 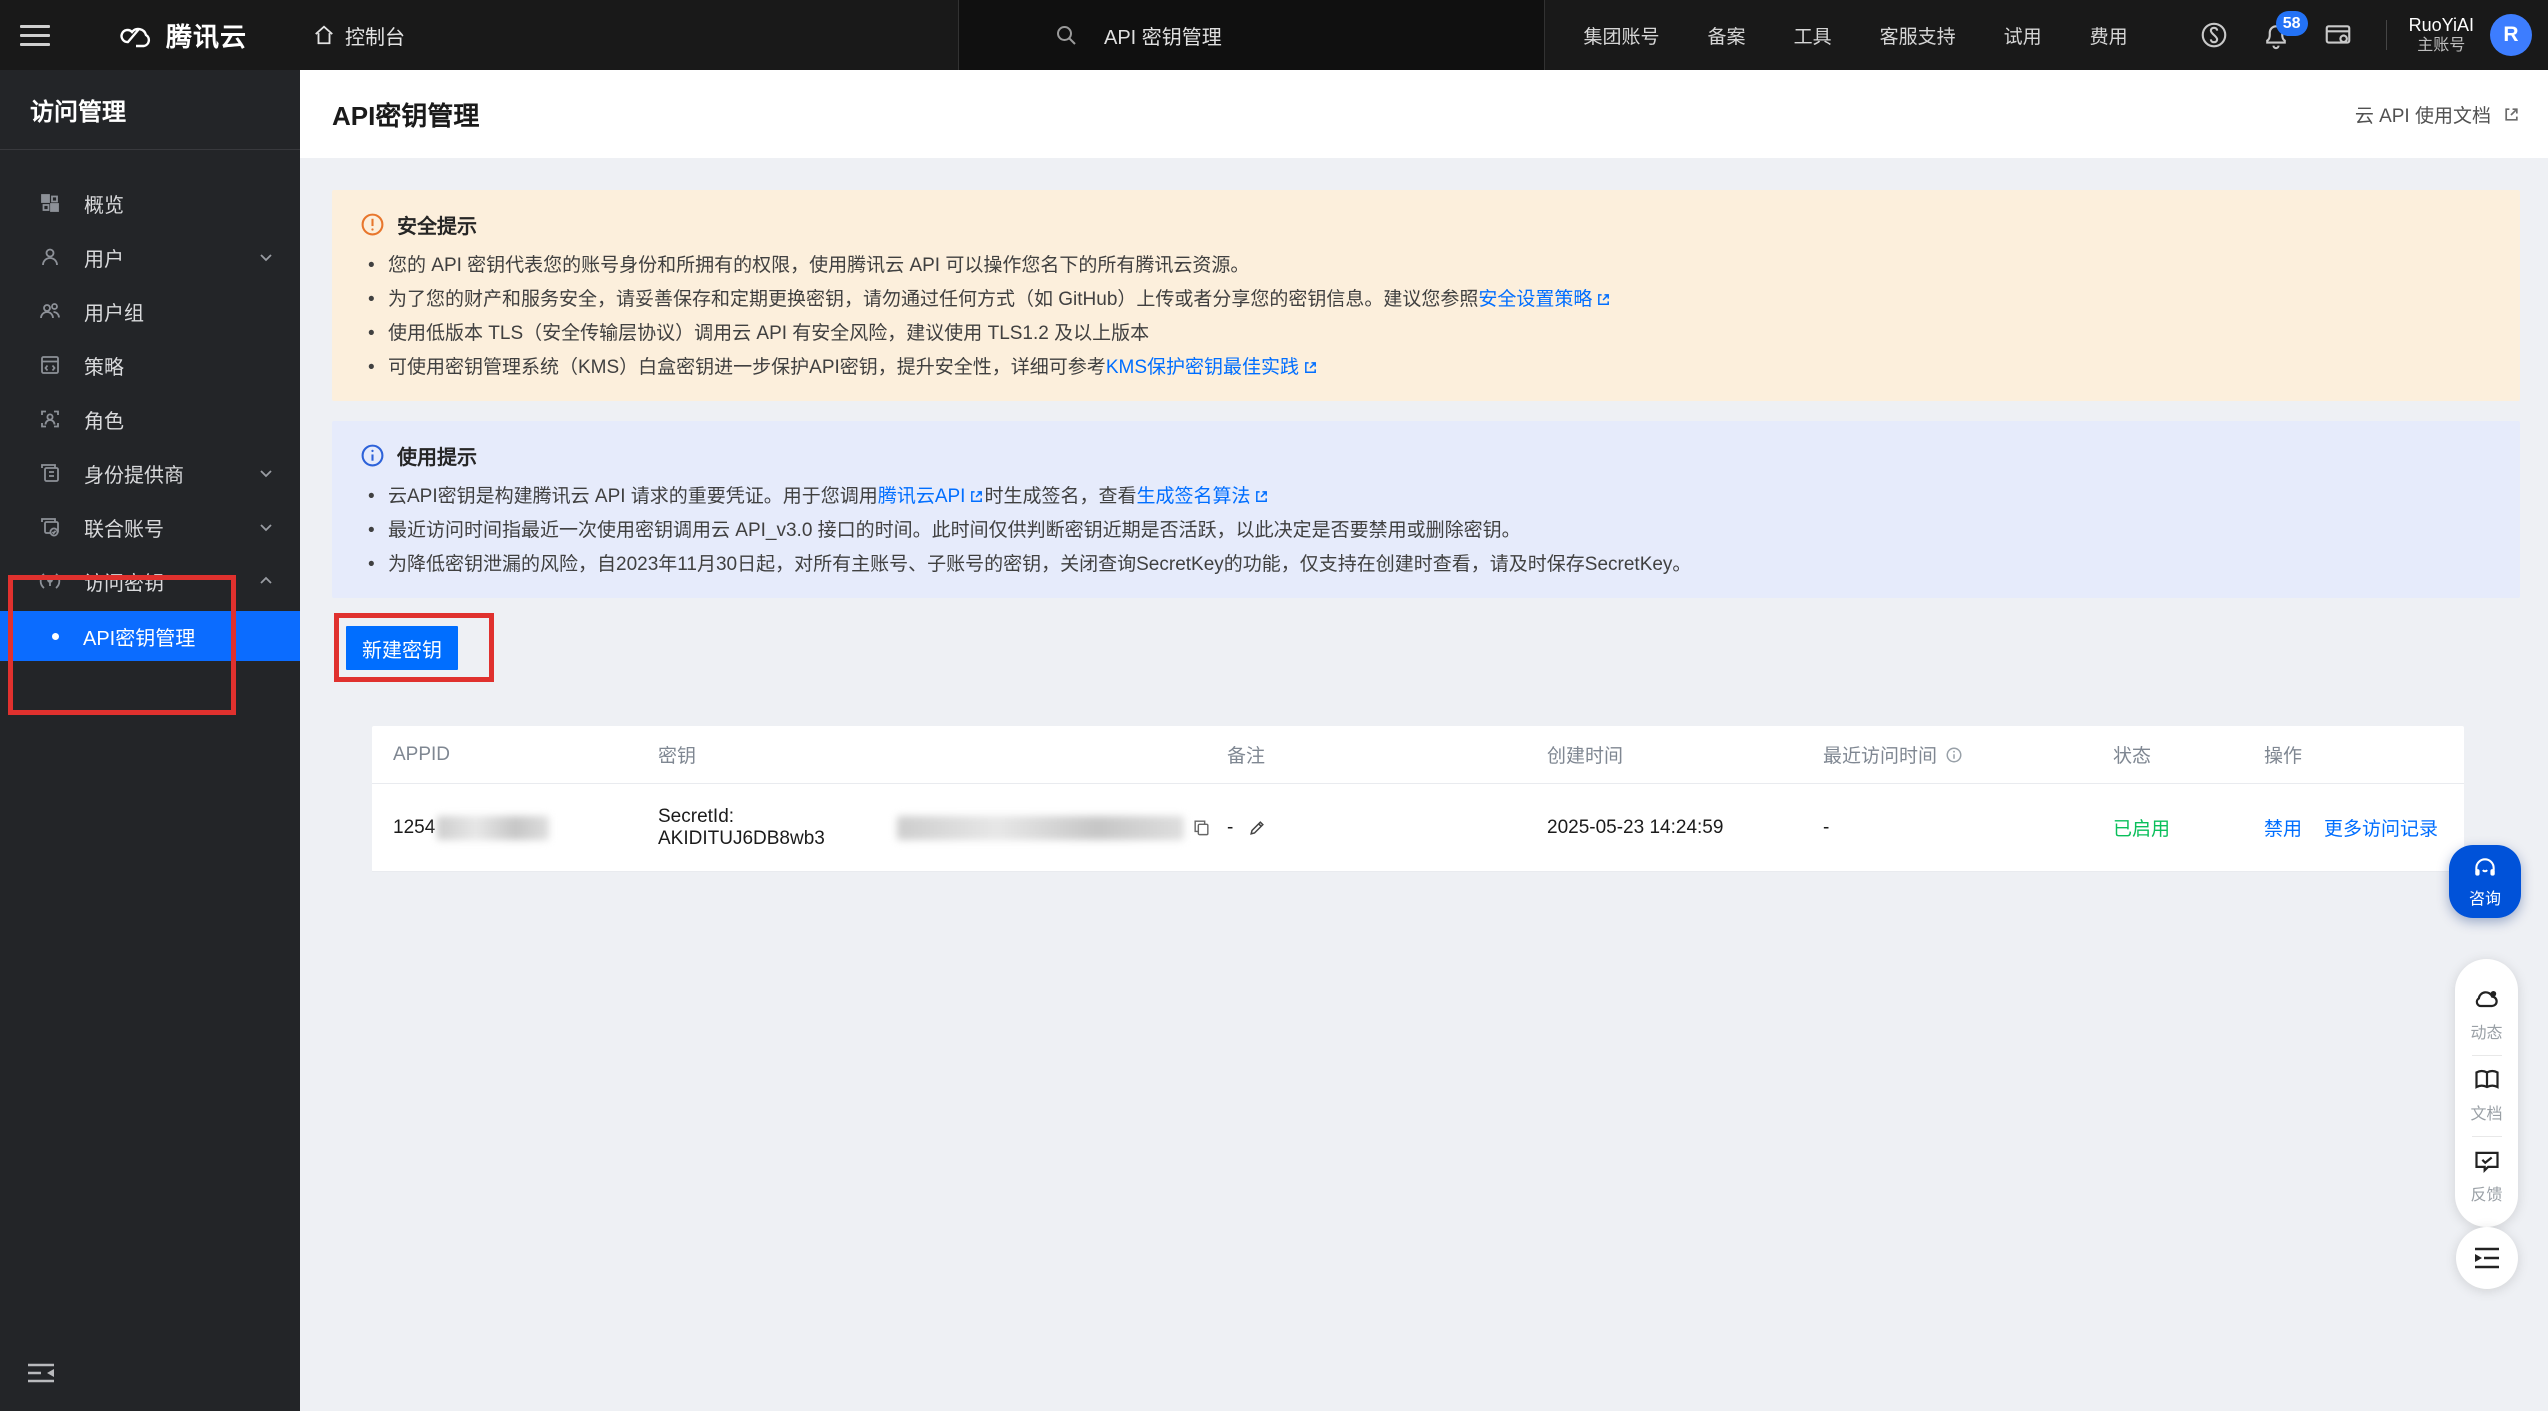 I want to click on feedback-label: 反馈, so click(x=2486, y=1195).